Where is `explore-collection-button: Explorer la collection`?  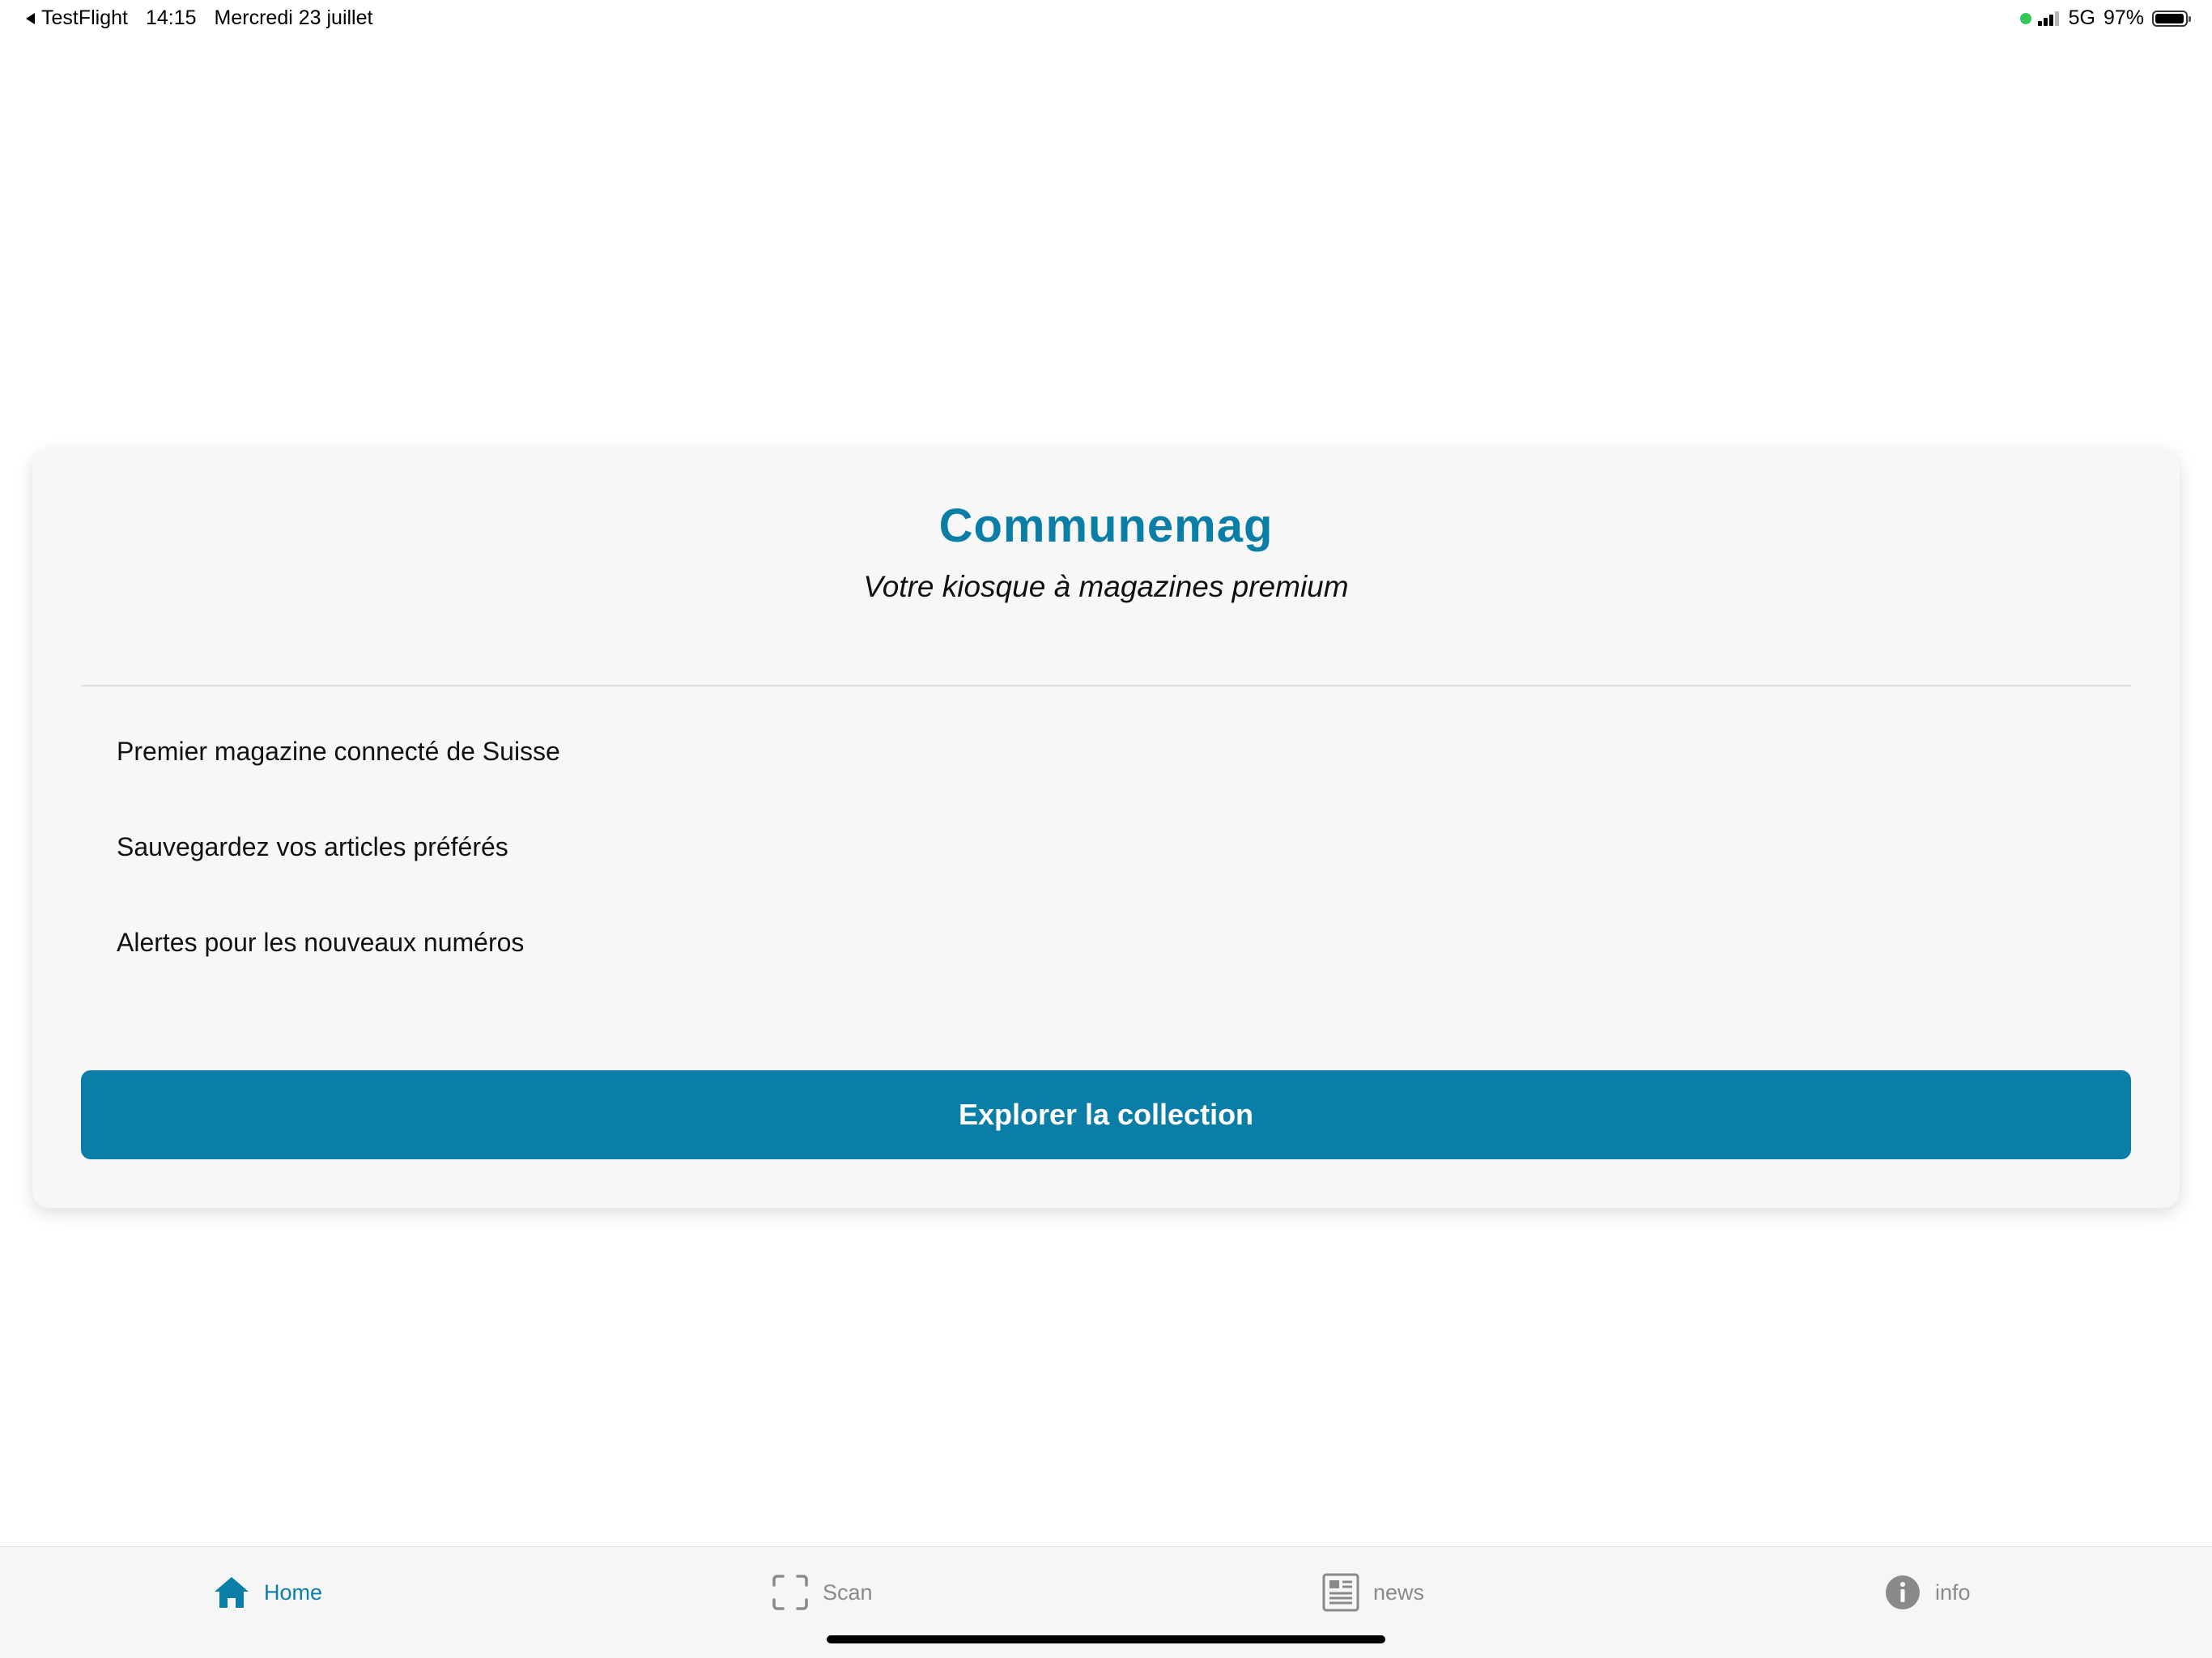 explore-collection-button: Explorer la collection is located at coordinates (1106, 1114).